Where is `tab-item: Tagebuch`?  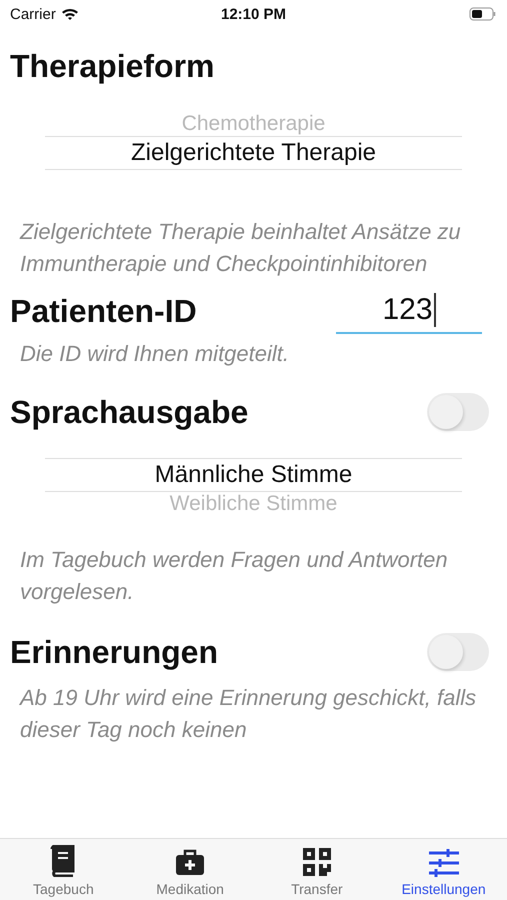
tab-item: Tagebuch is located at coordinates (63, 869).